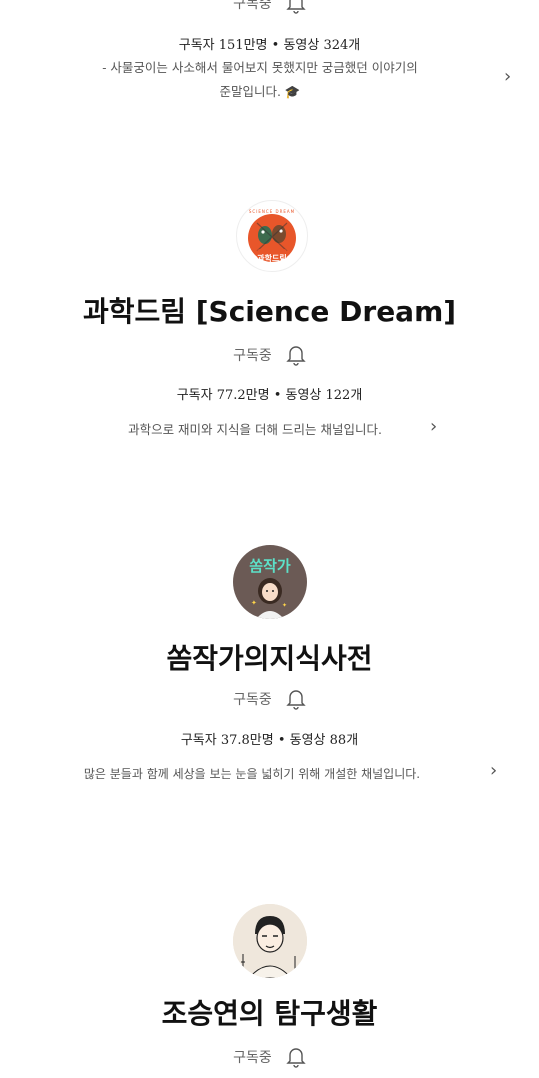 Image resolution: width=539 pixels, height=1078 pixels. Describe the element at coordinates (272, 236) in the screenshot. I see `channel-avatar: 과학드림 SCIENCE DREAM` at that location.